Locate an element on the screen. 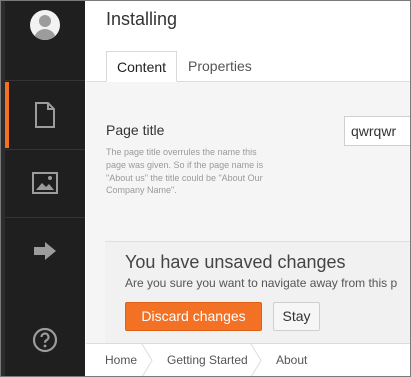 The height and width of the screenshot is (377, 411). sidebar-item-content is located at coordinates (45, 115).